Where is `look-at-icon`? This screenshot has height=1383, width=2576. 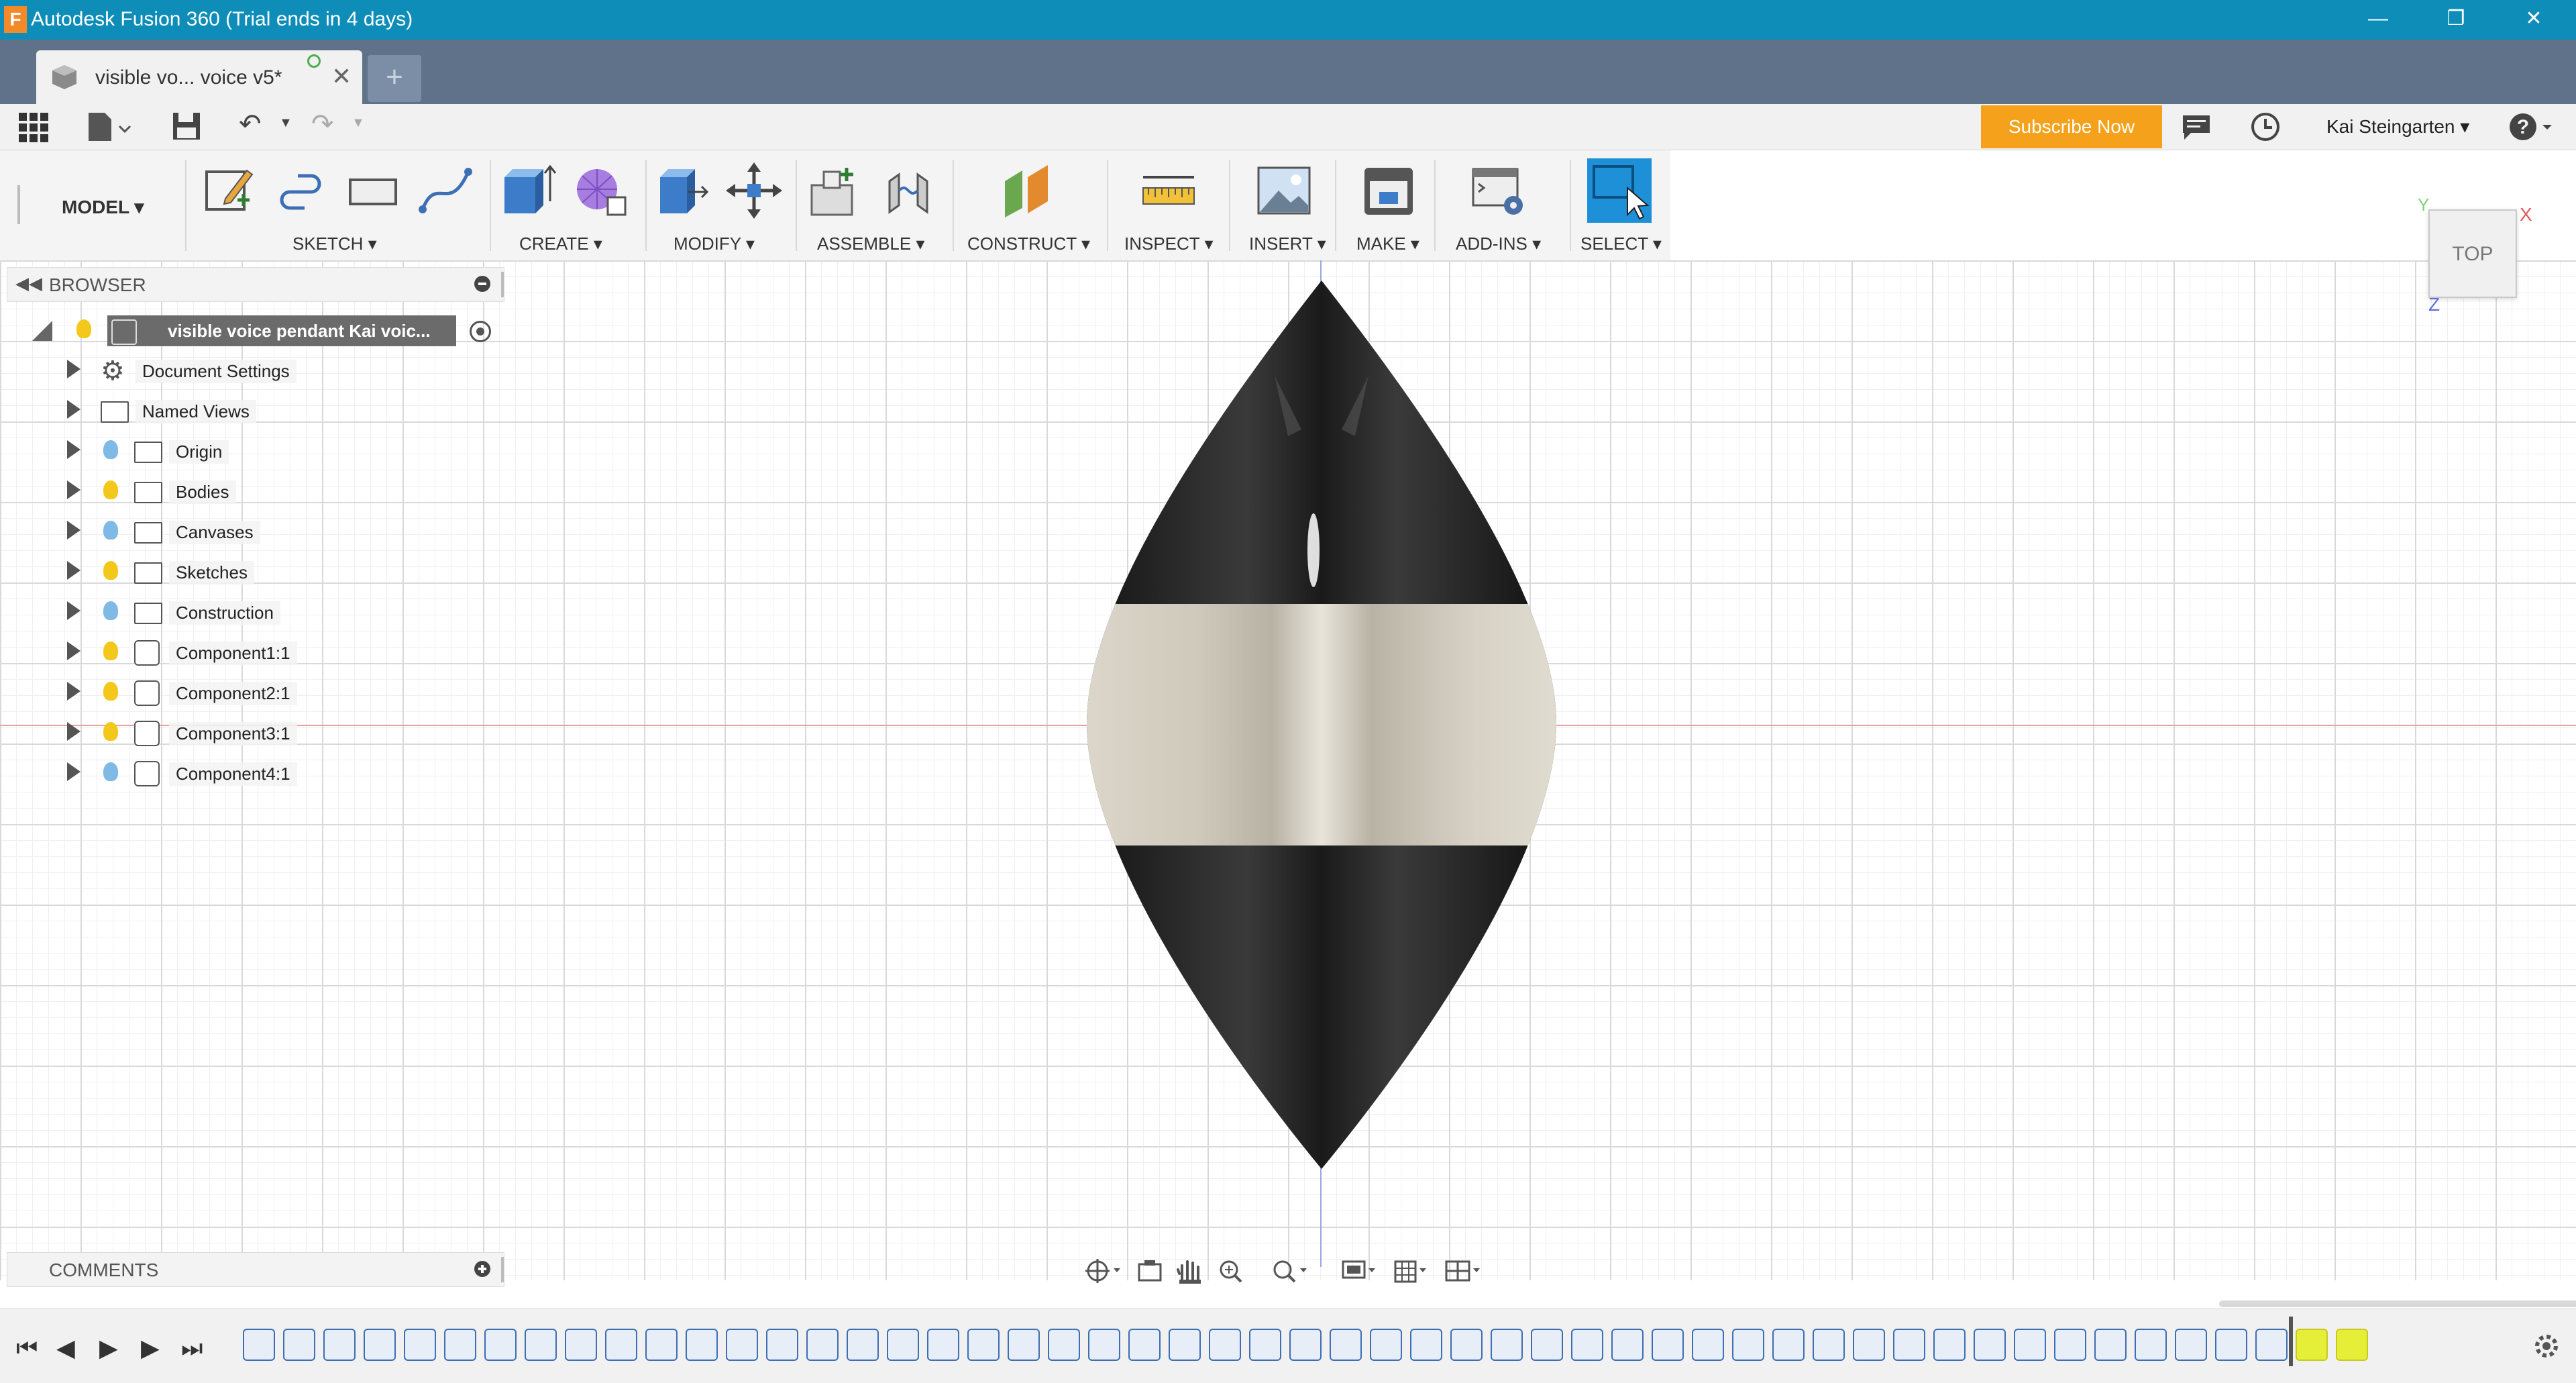 look-at-icon is located at coordinates (1150, 1271).